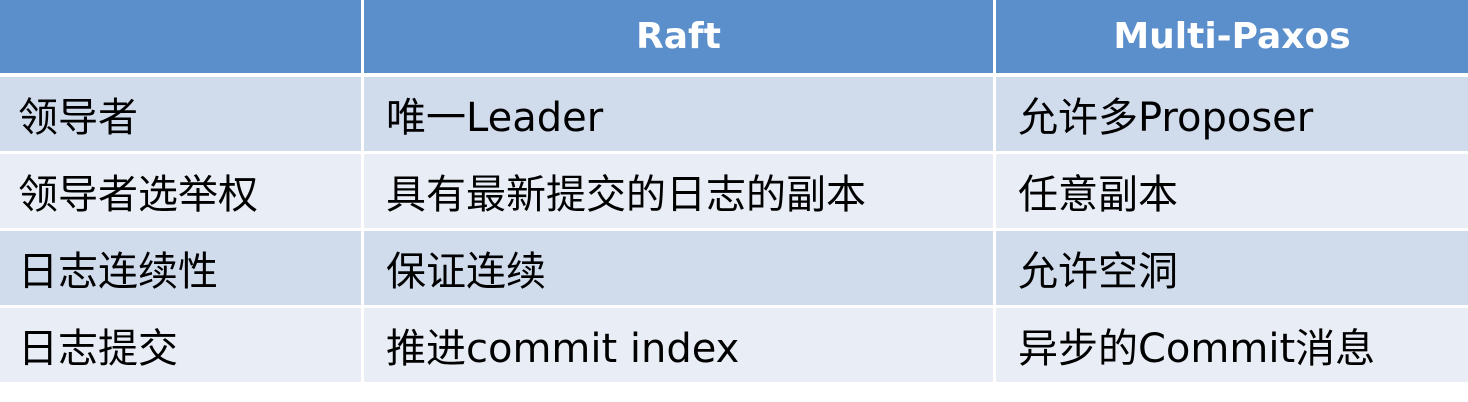 This screenshot has width=1468, height=402. I want to click on row-label-cell: 日志连续性, so click(182, 269).